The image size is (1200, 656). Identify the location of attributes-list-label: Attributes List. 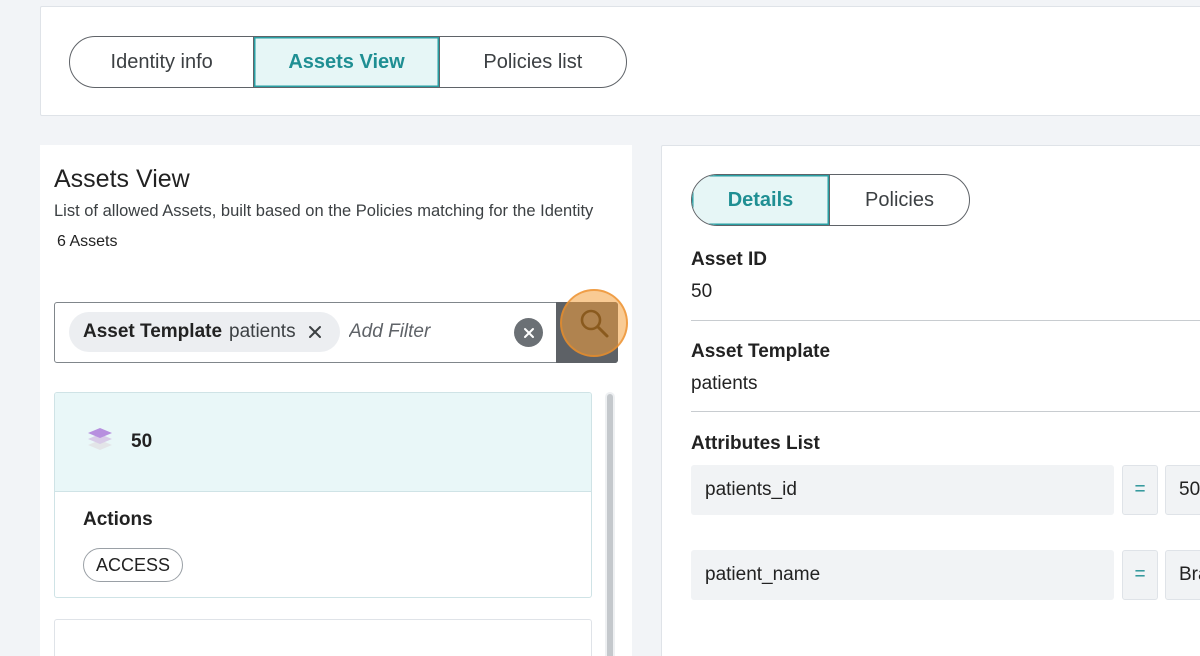
(755, 443).